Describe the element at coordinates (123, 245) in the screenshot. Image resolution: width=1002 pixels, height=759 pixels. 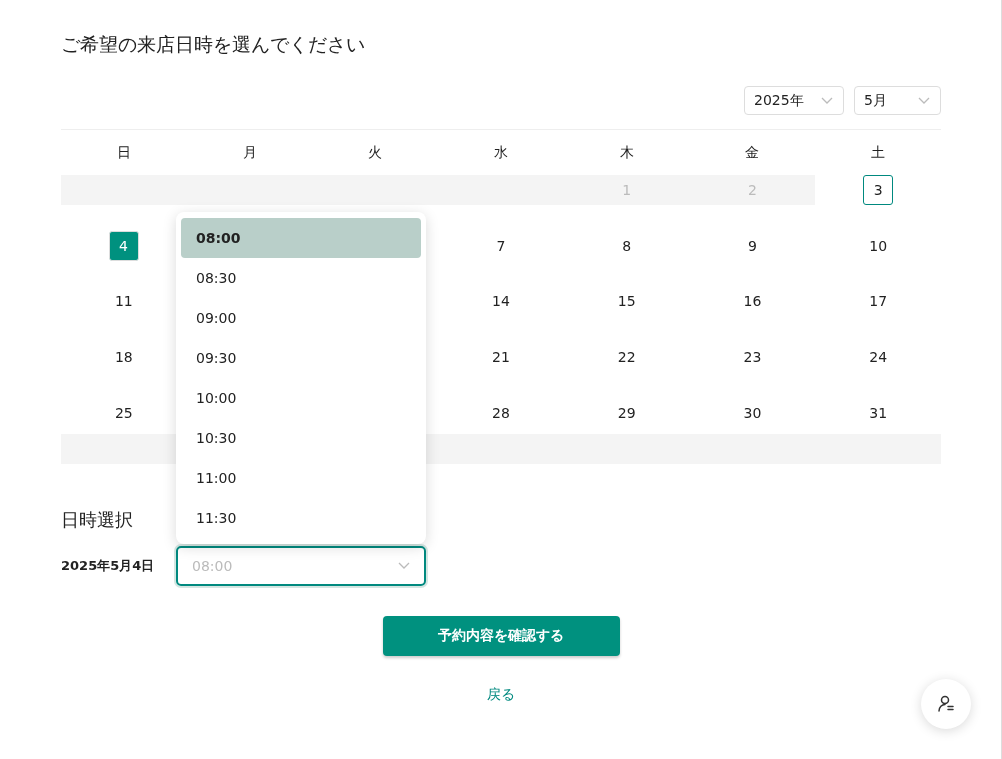
I see `calendar-day: 4` at that location.